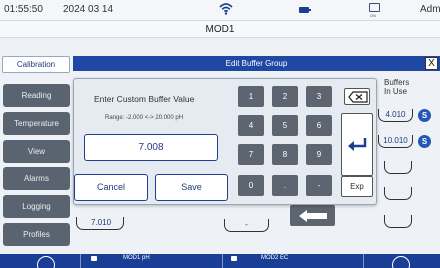 This screenshot has height=268, width=440. Describe the element at coordinates (397, 82) in the screenshot. I see `buffers-header-line1: Buffers` at that location.